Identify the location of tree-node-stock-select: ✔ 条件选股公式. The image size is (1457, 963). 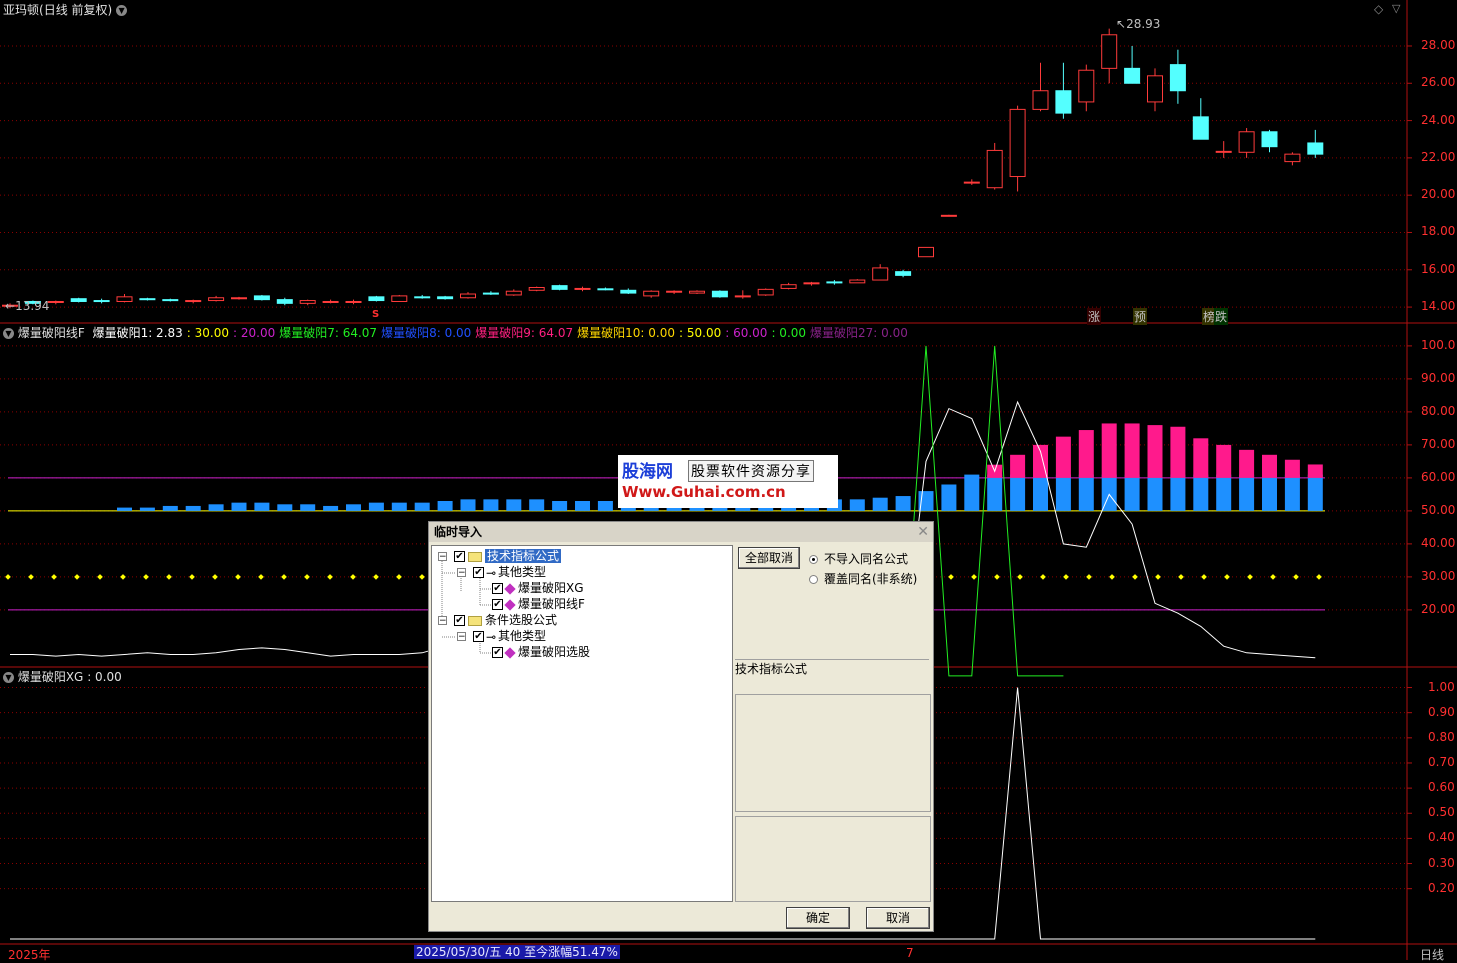
(505, 620).